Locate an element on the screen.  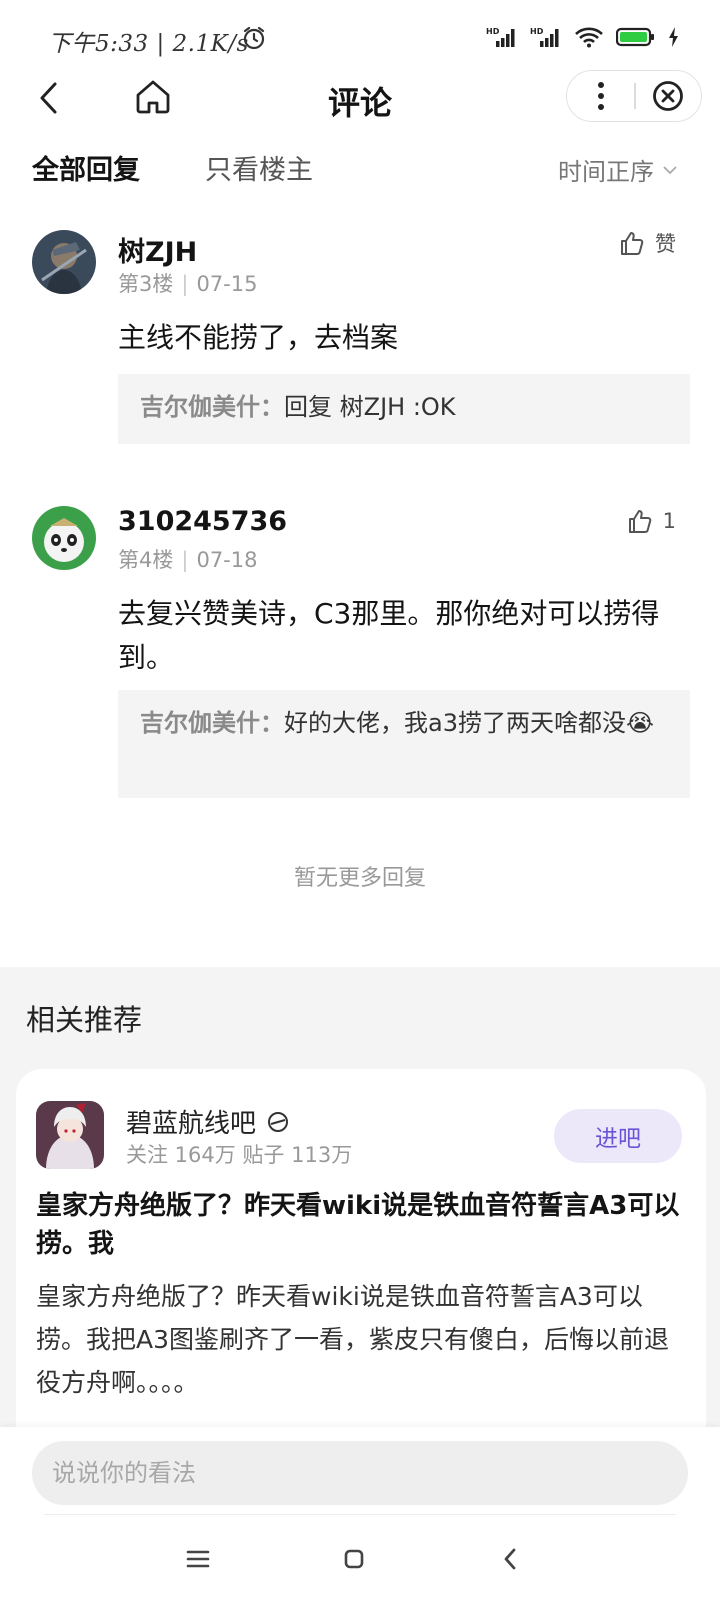
close-icon is located at coordinates (668, 96).